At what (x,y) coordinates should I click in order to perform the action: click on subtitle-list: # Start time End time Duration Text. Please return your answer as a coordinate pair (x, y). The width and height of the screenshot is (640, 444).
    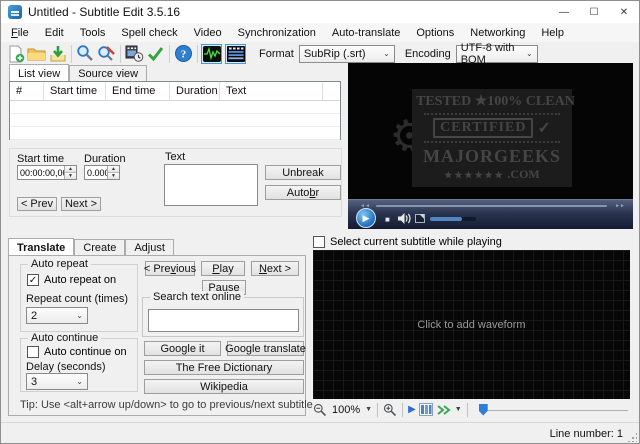
    Looking at the image, I should click on (175, 110).